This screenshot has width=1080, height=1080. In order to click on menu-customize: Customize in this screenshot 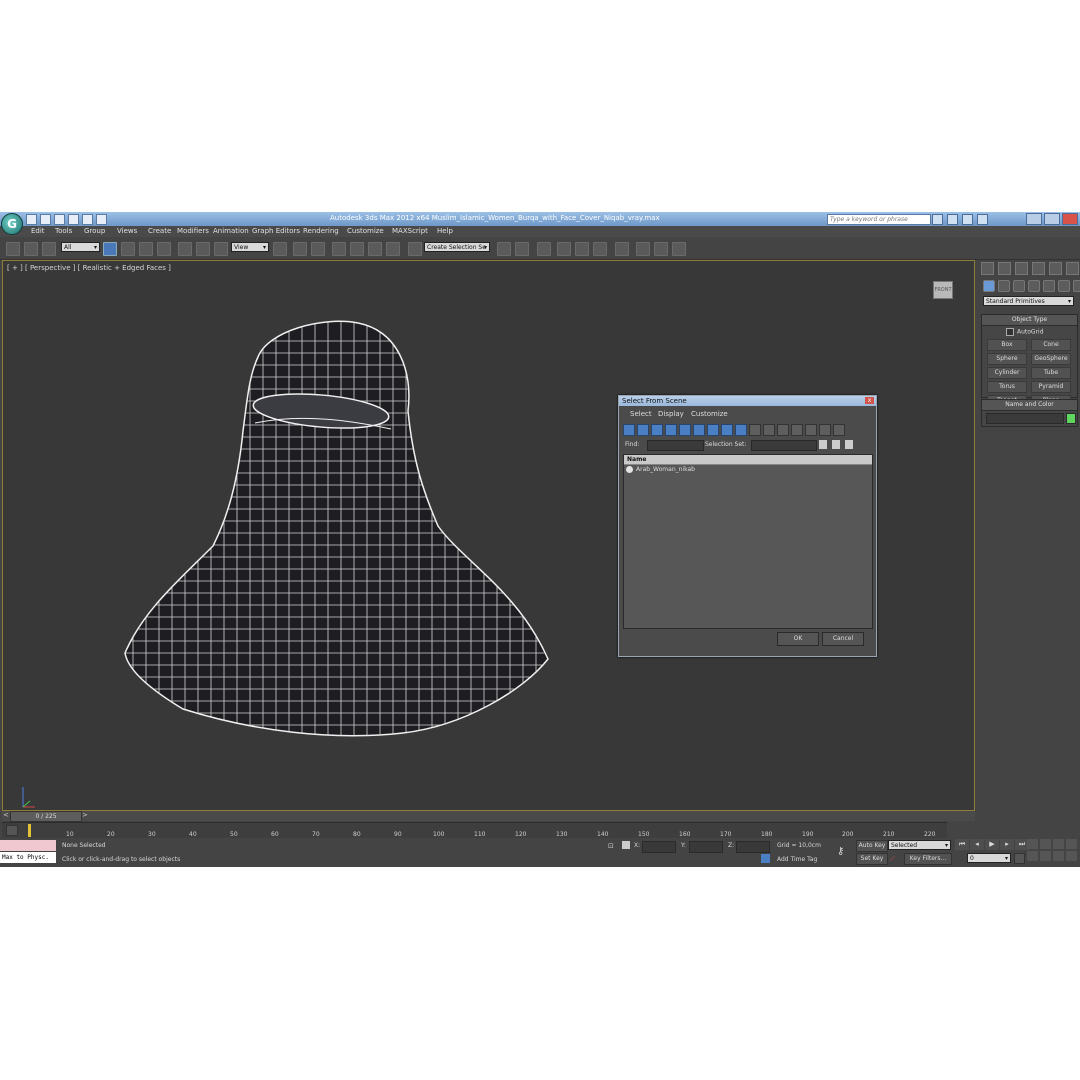, I will do `click(365, 231)`.